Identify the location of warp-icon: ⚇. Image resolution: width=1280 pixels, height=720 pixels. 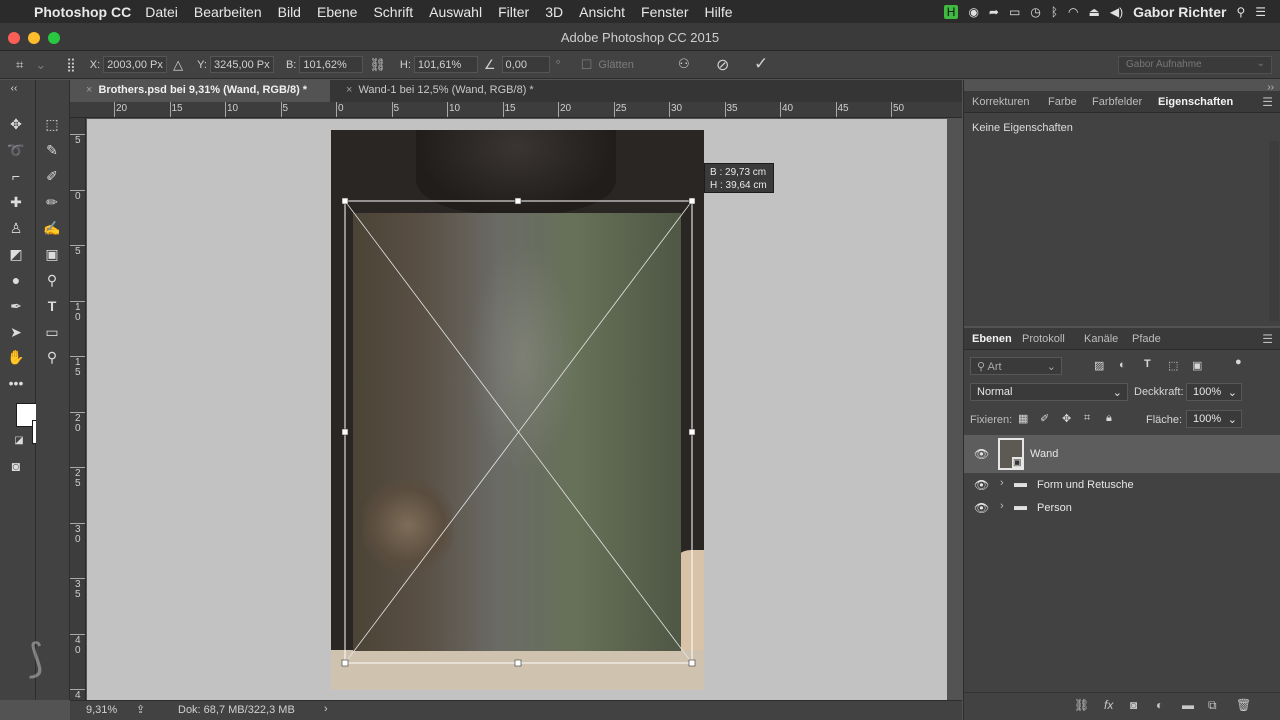
(684, 64).